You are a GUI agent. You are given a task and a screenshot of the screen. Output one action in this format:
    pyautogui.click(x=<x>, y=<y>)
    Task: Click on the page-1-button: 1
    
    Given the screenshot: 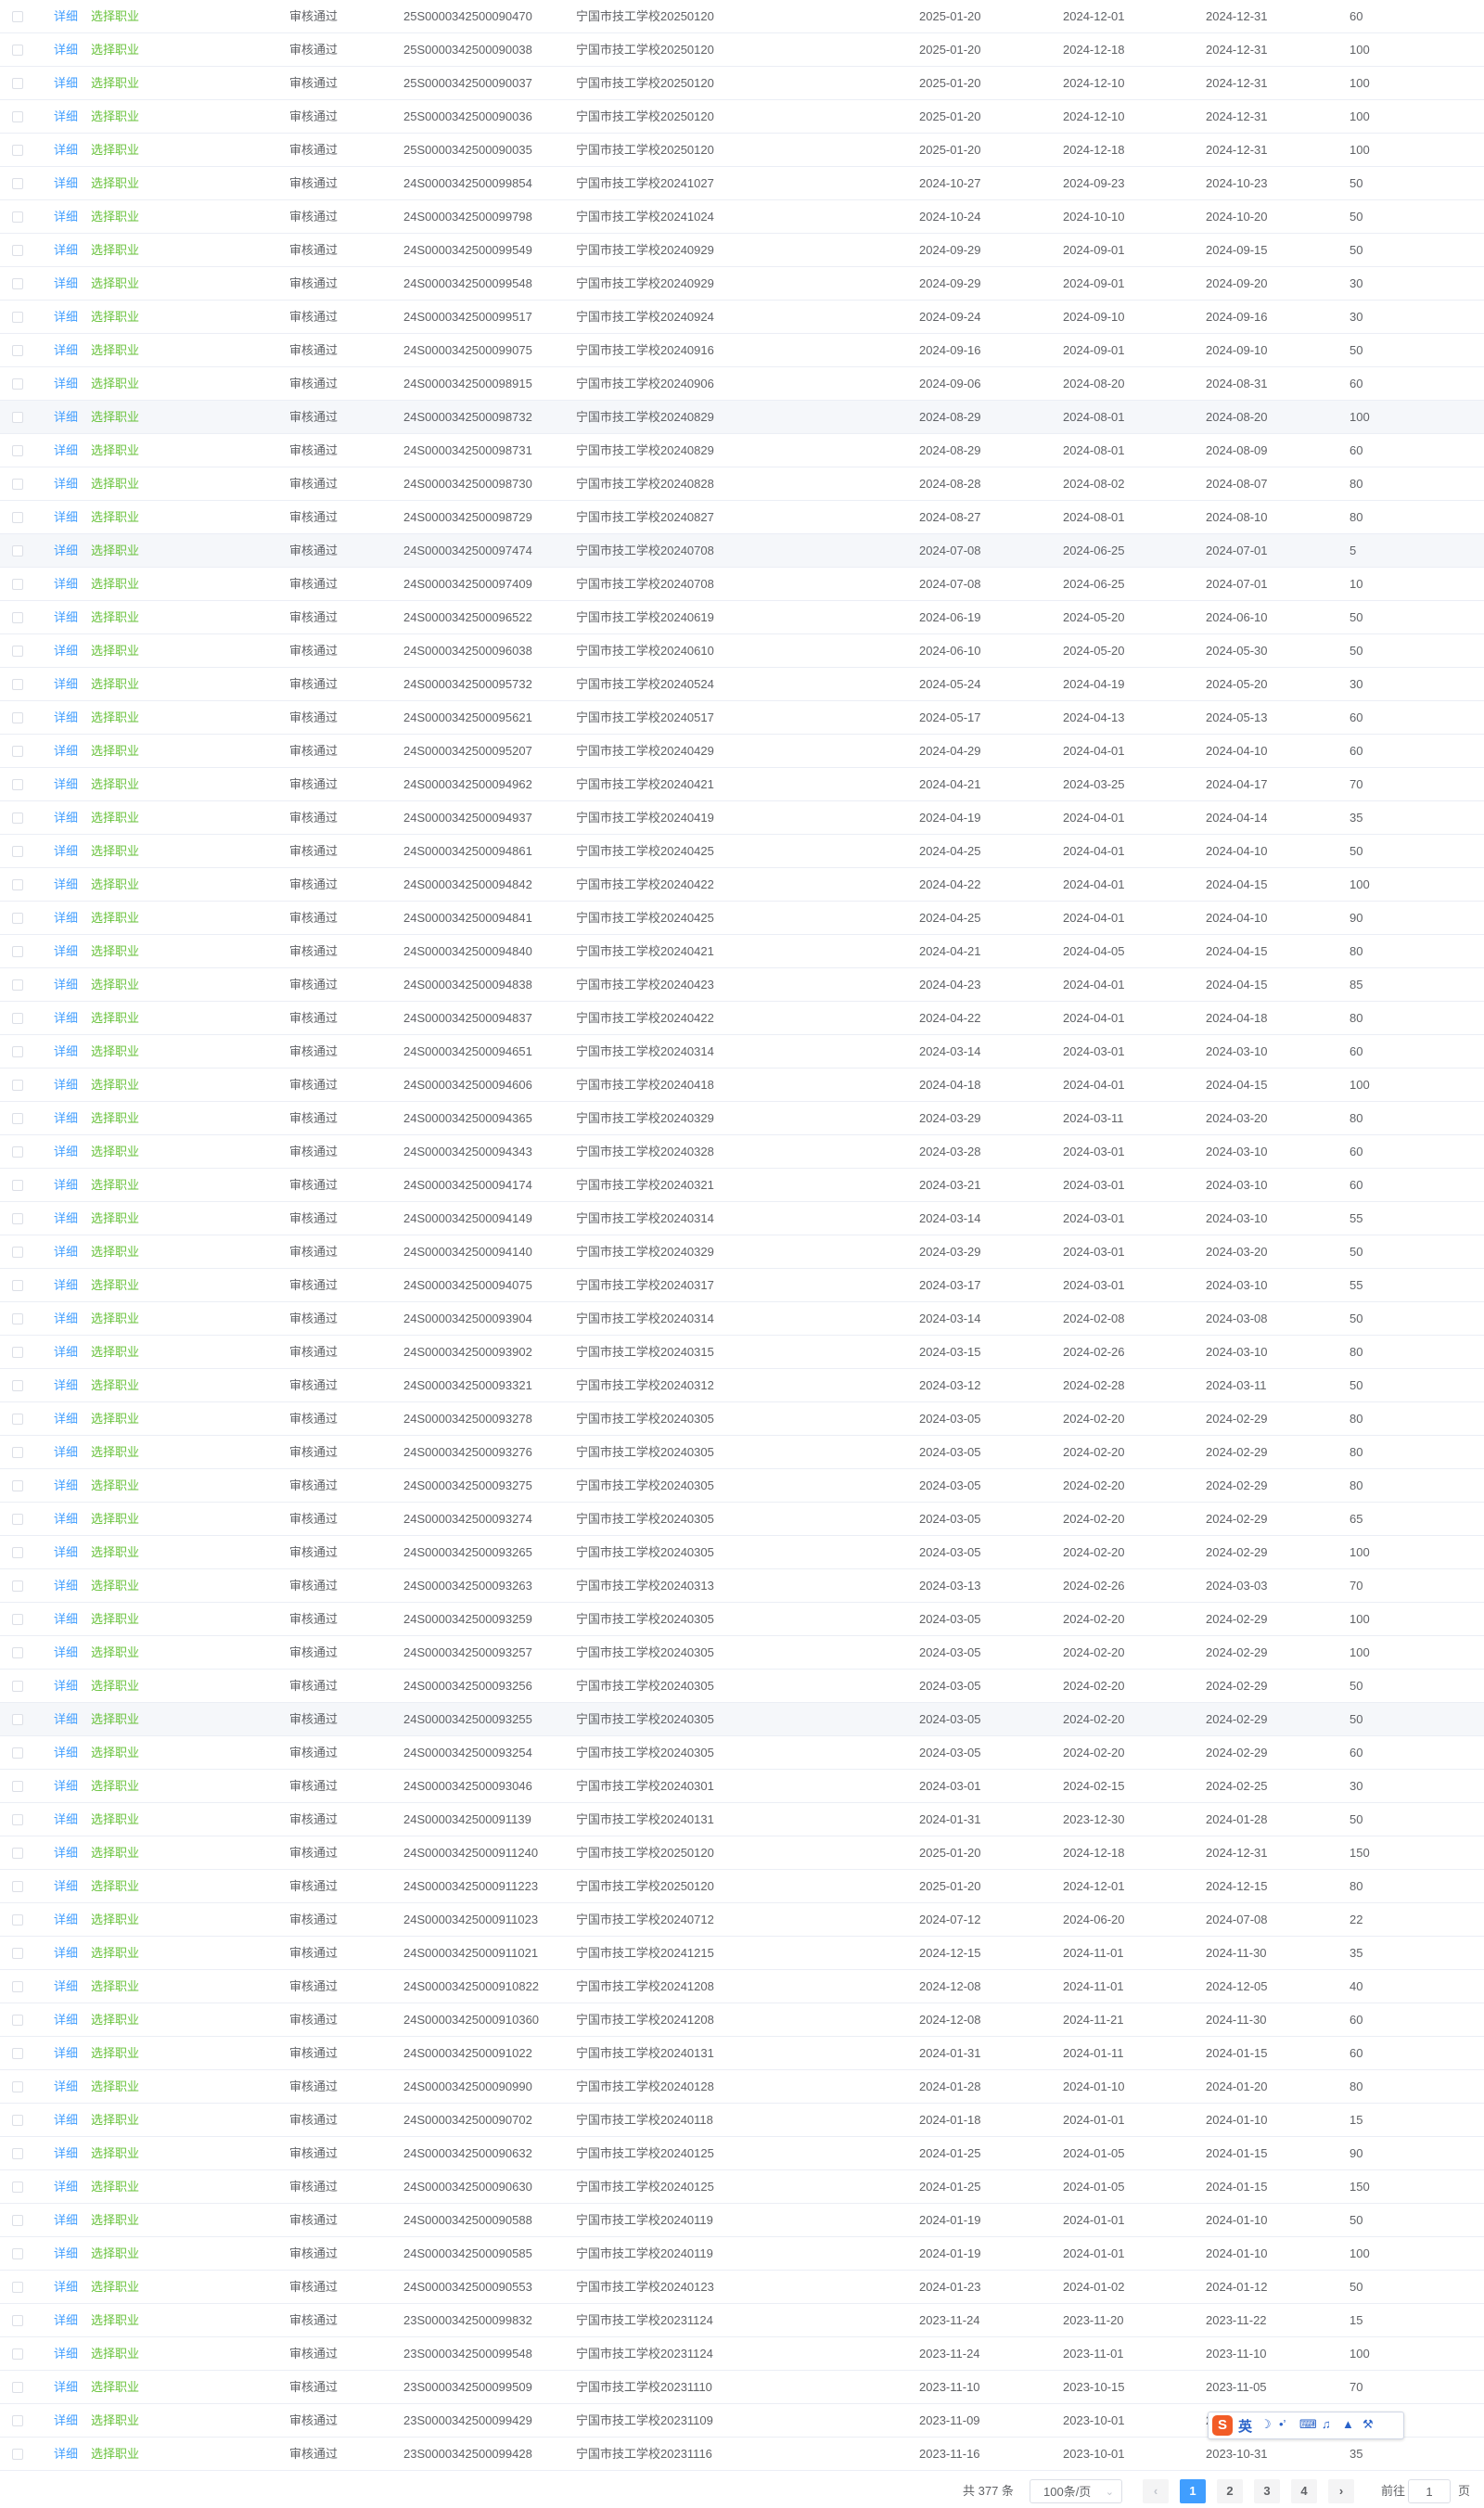 What is the action you would take?
    pyautogui.click(x=1193, y=2491)
    